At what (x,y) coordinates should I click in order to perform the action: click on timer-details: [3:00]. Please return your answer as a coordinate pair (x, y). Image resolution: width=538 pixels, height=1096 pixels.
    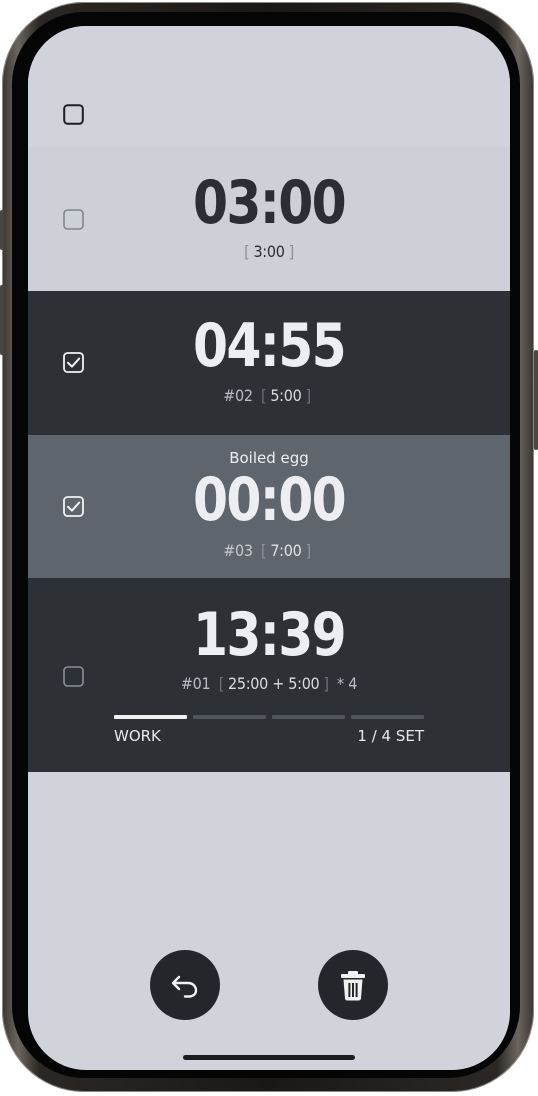
    Looking at the image, I should click on (269, 251).